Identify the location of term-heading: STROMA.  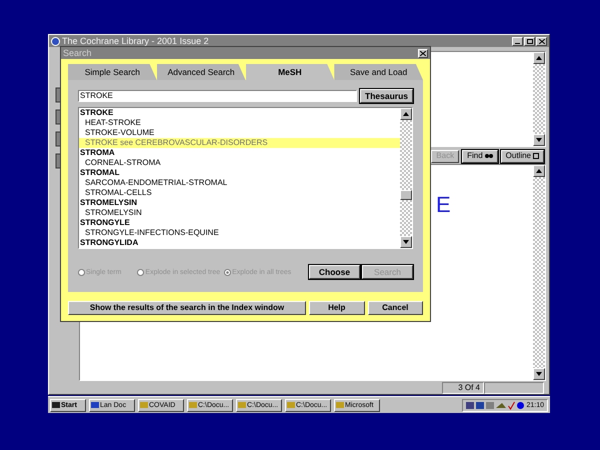
(239, 153).